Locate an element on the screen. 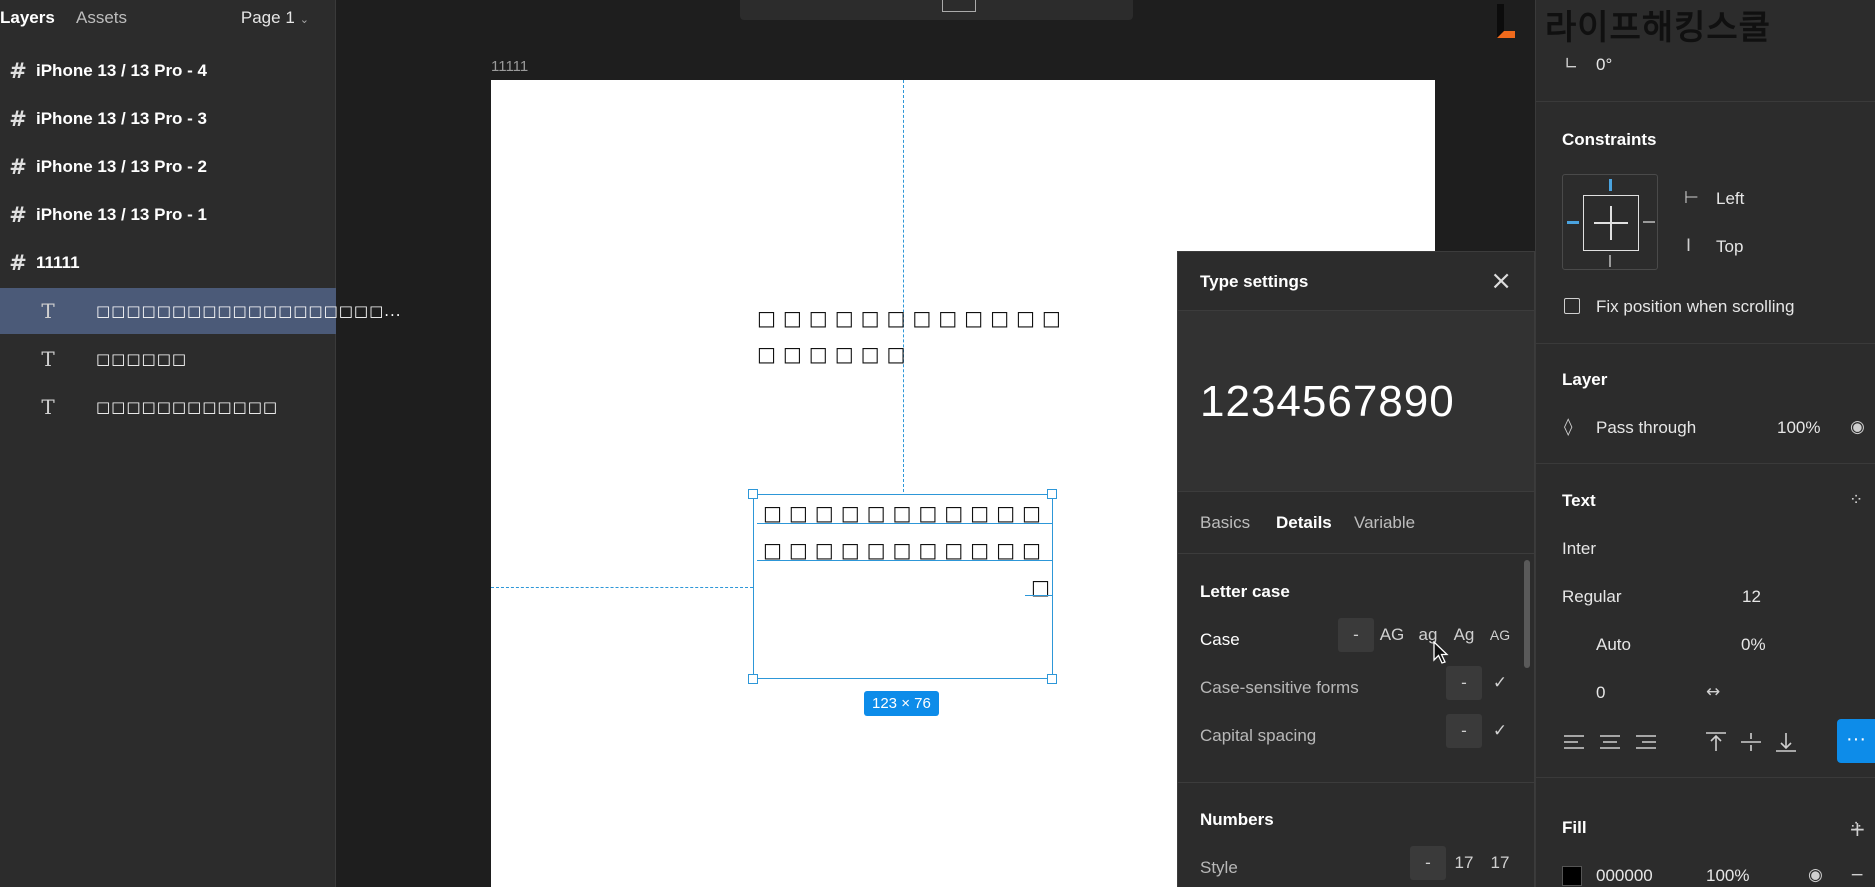 The height and width of the screenshot is (887, 1875). case-option-upper: AG is located at coordinates (1392, 635).